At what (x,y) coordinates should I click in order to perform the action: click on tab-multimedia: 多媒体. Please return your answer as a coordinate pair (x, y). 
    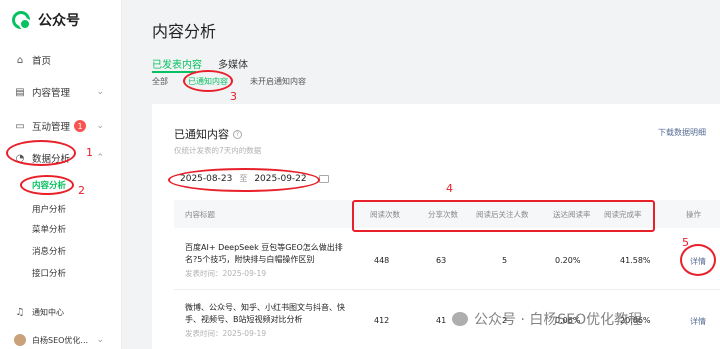
    Looking at the image, I should click on (233, 63).